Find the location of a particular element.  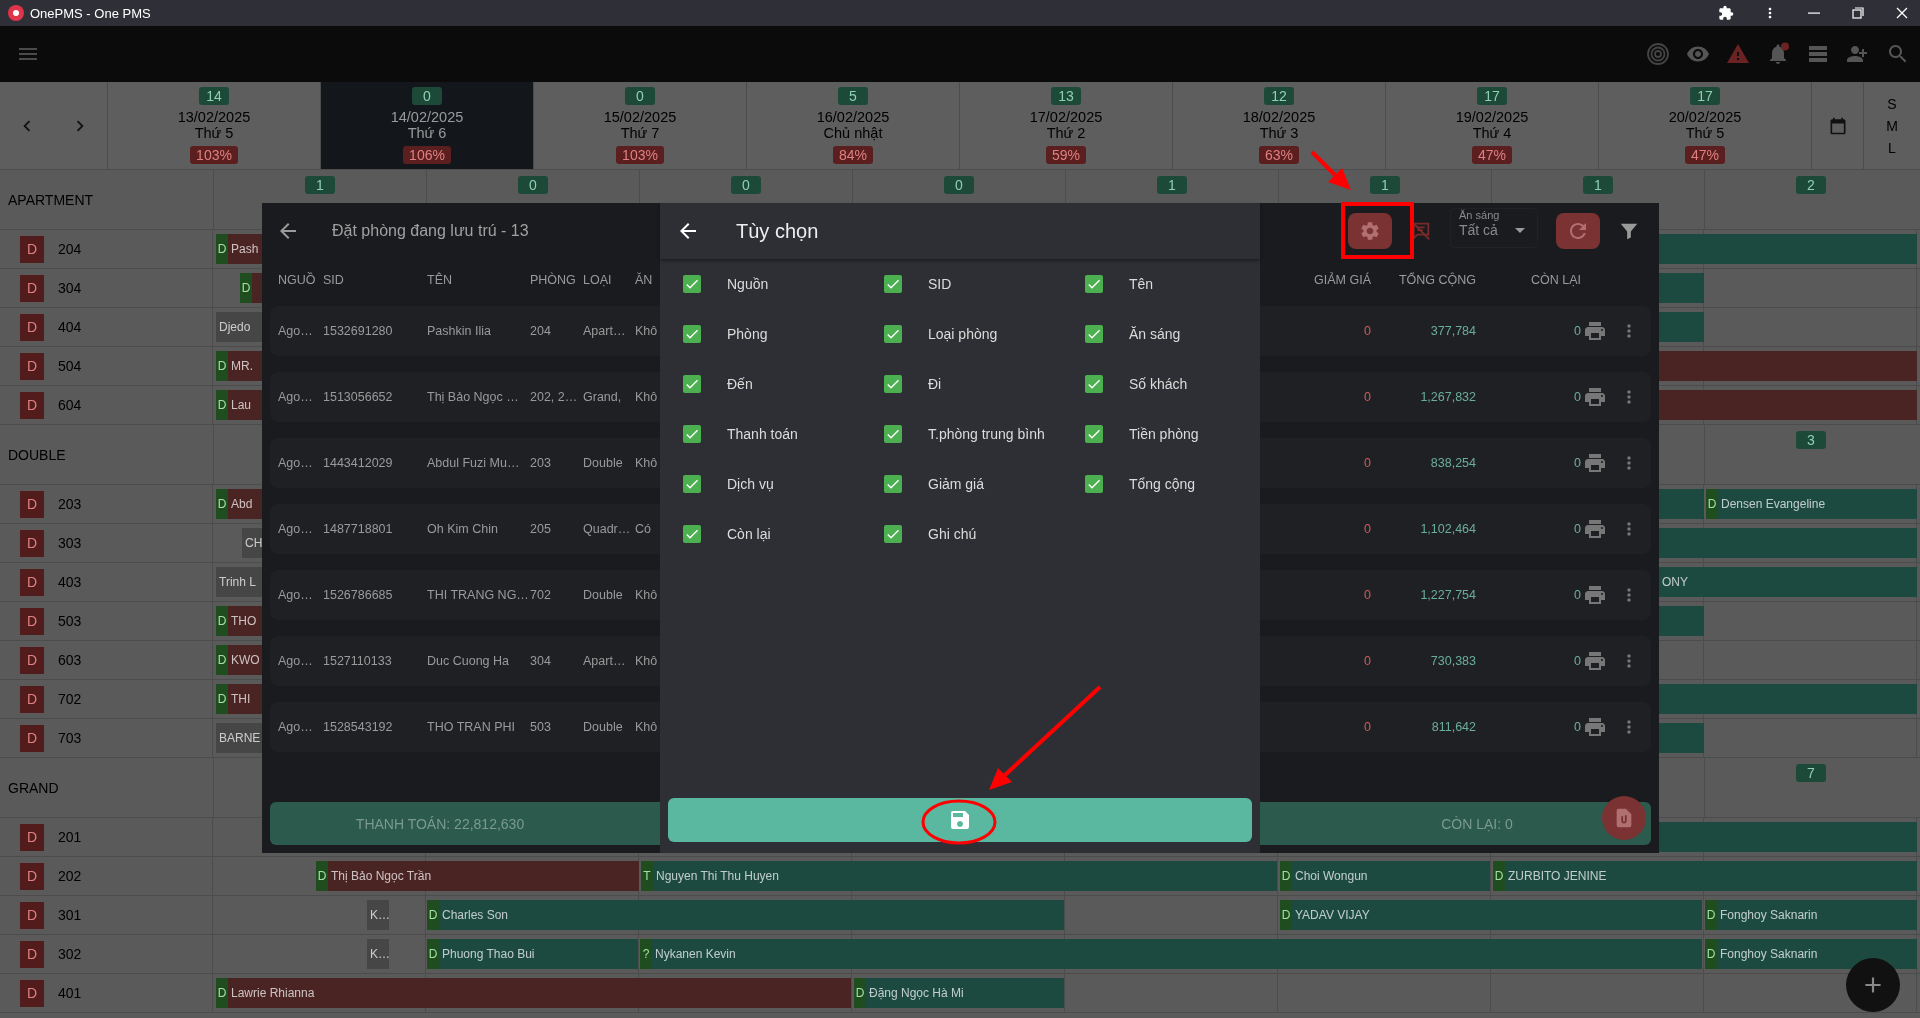

room-type-label: APARTMENT is located at coordinates (51, 199).